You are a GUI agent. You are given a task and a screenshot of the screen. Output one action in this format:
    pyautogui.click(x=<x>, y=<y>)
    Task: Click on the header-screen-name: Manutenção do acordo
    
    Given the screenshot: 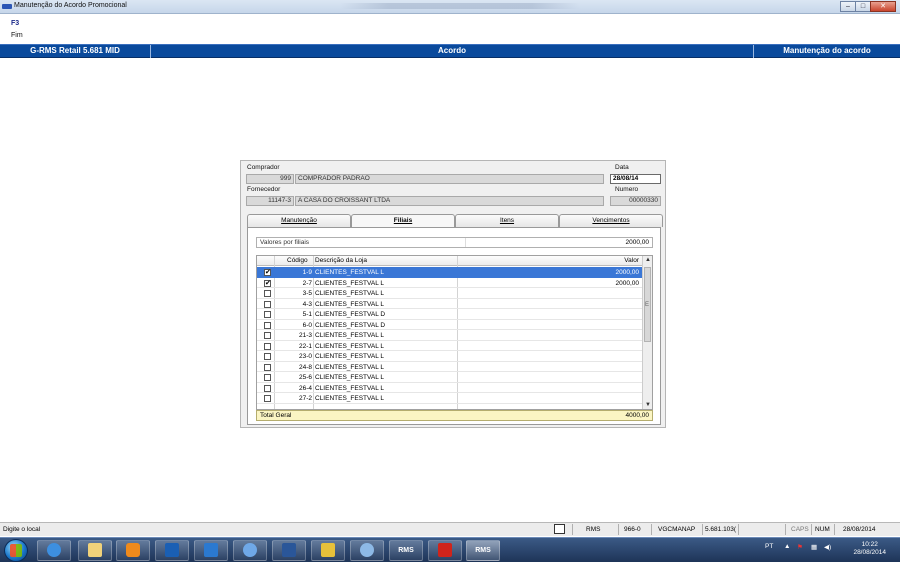 What is the action you would take?
    pyautogui.click(x=827, y=50)
    